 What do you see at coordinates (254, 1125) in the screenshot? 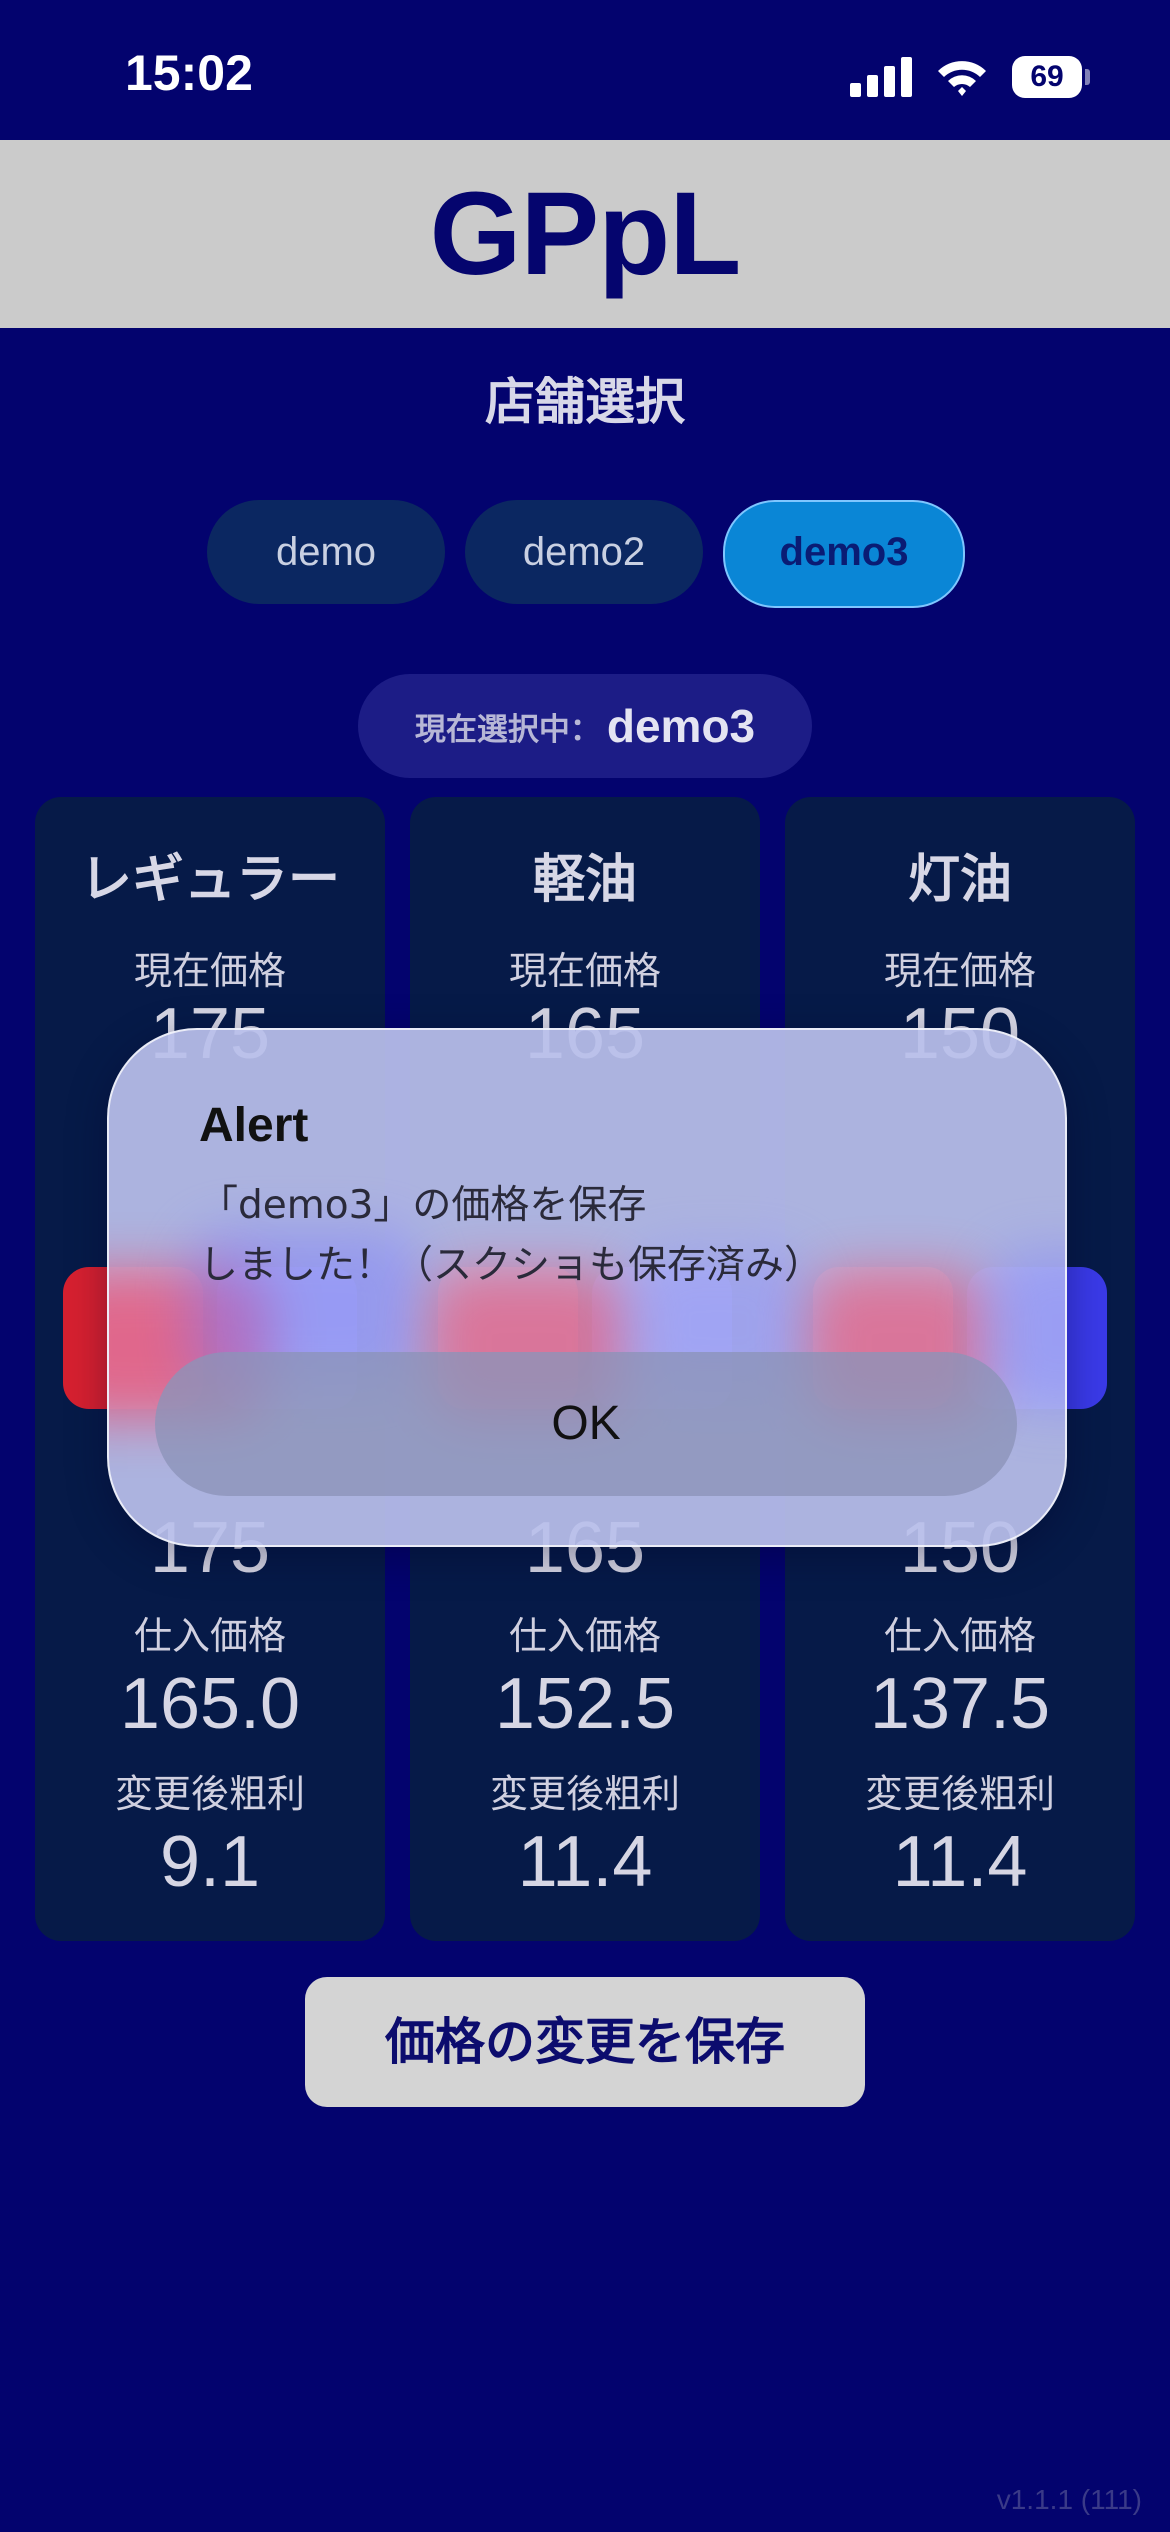
I see `alert-title: Alert` at bounding box center [254, 1125].